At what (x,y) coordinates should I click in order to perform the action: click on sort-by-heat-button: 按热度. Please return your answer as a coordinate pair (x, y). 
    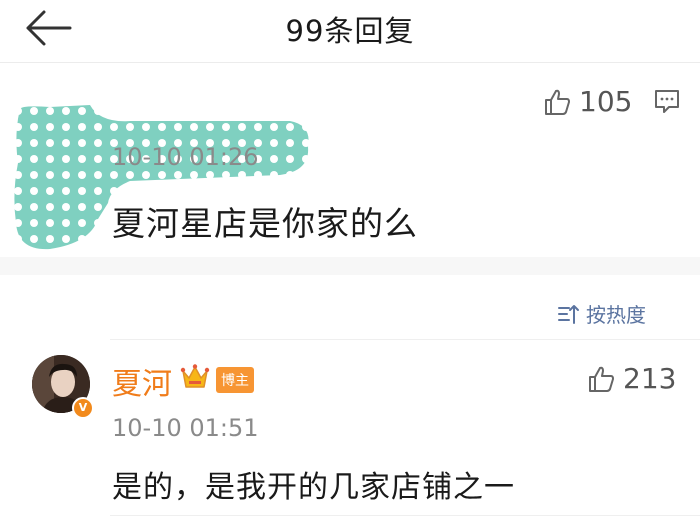
    Looking at the image, I should click on (602, 313).